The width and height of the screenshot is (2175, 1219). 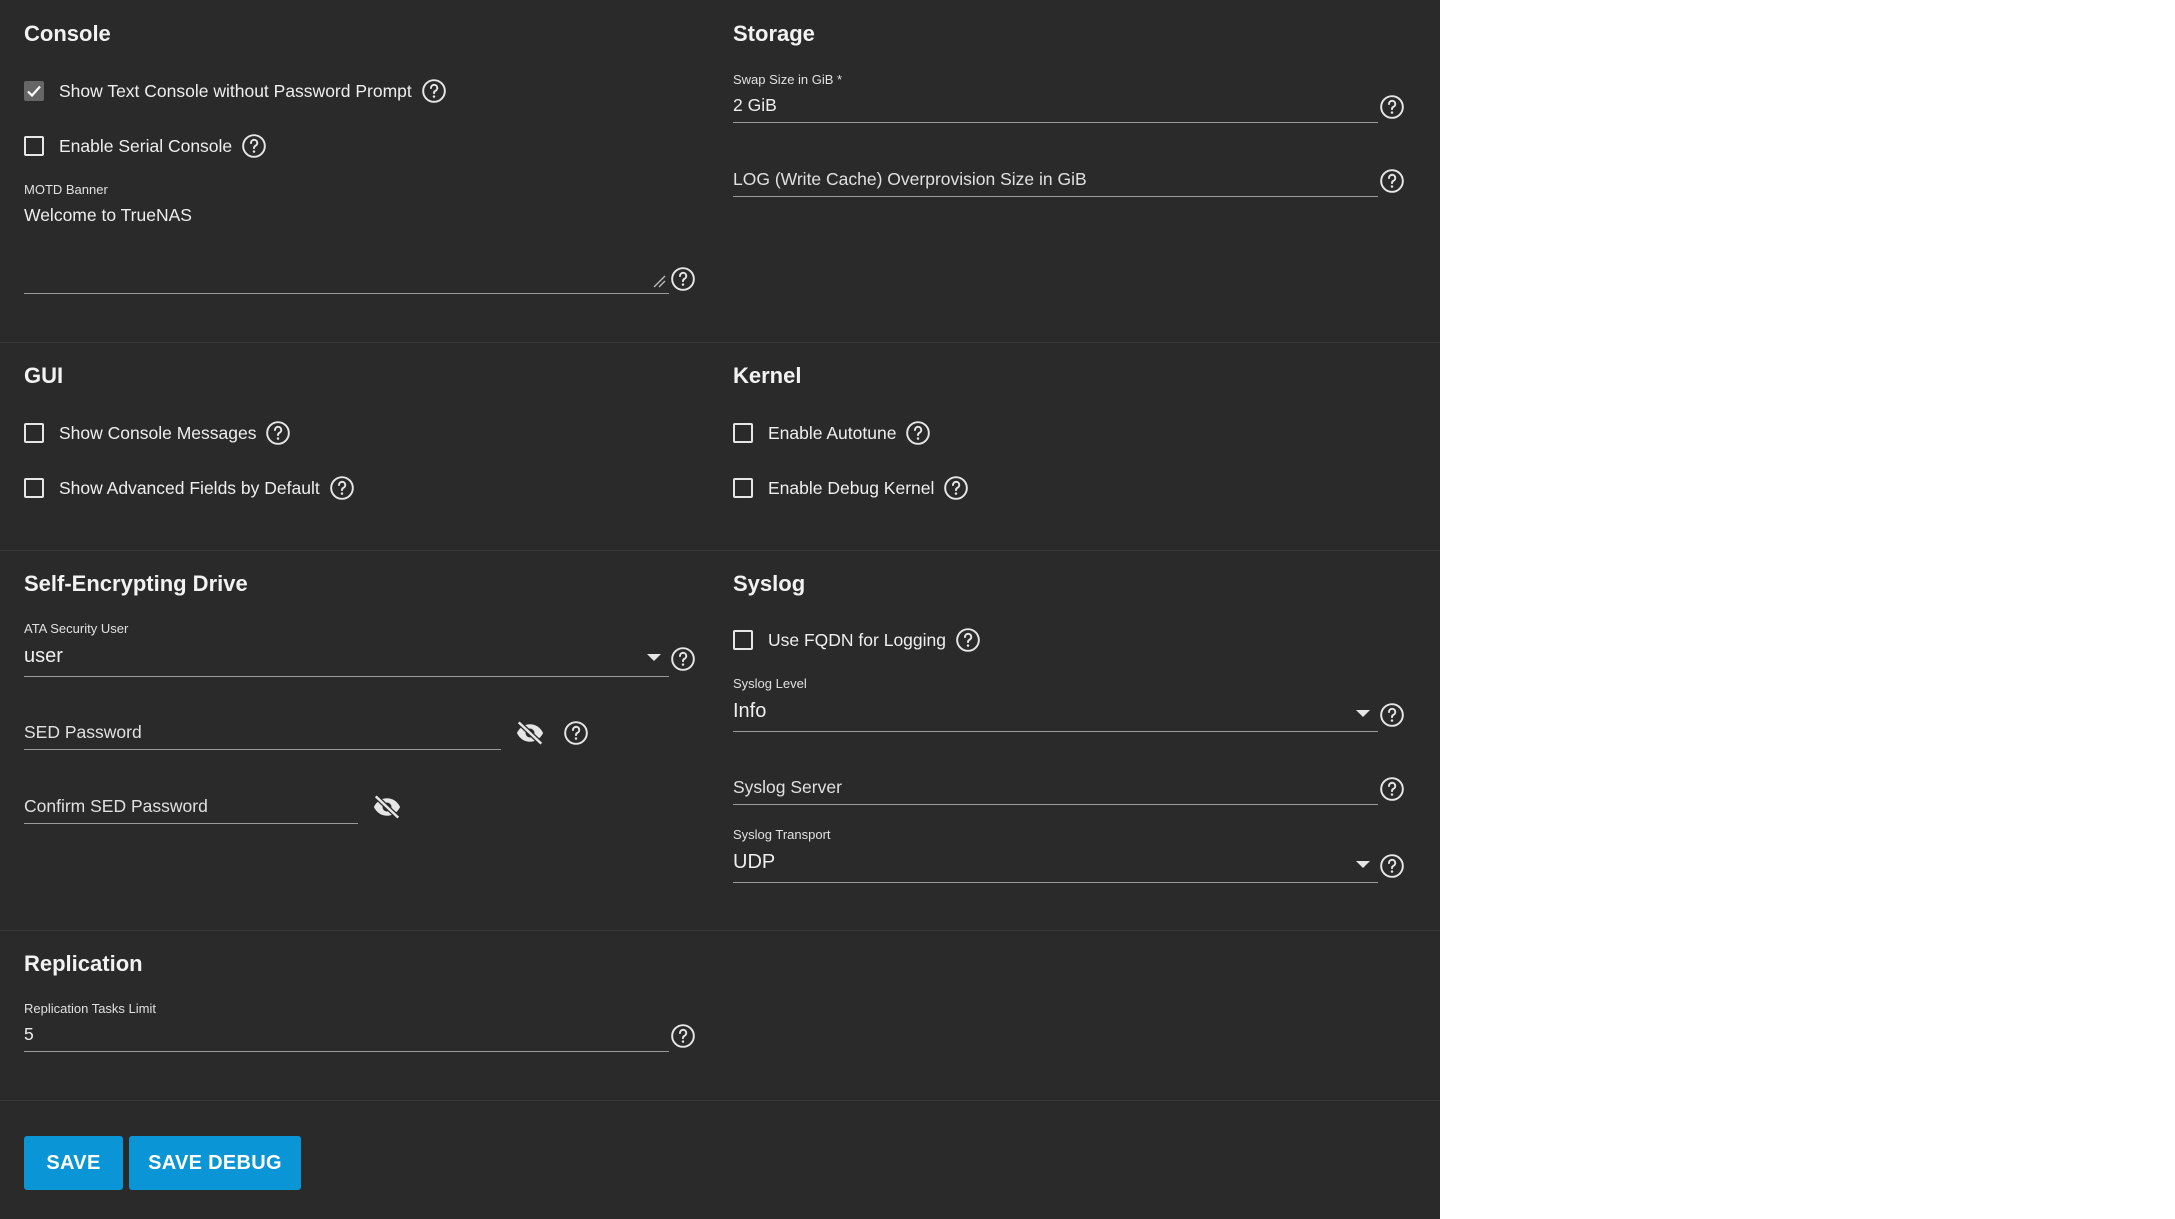 I want to click on syslog-level-select: Info, so click(x=749, y=711).